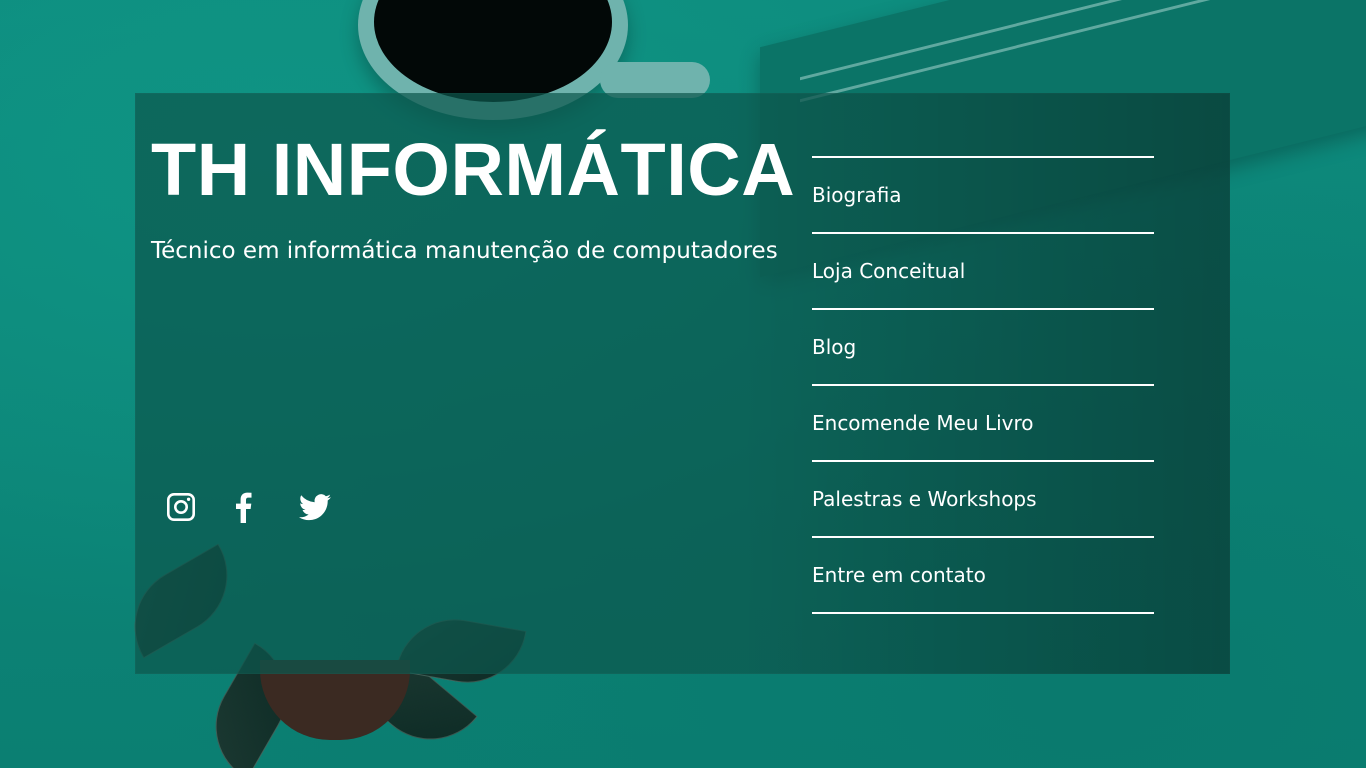 The height and width of the screenshot is (768, 1366). I want to click on nav-link-palestras-workshops: Palestras e Workshops, so click(924, 499).